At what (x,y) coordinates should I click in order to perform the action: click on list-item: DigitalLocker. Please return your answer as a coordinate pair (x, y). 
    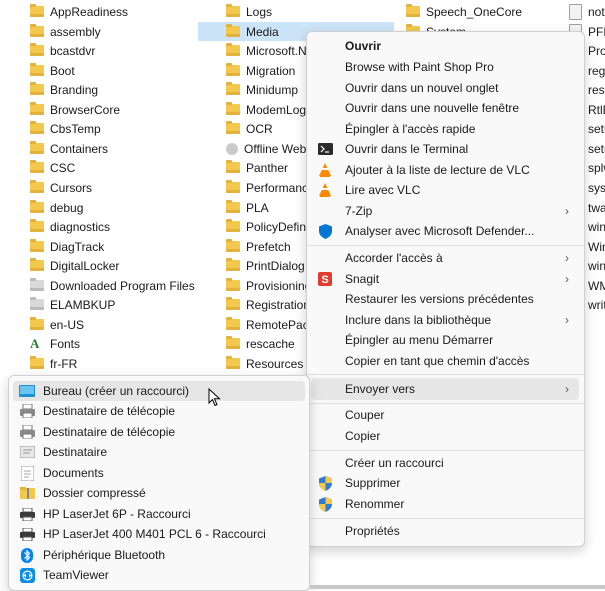
    Looking at the image, I should click on (115, 265).